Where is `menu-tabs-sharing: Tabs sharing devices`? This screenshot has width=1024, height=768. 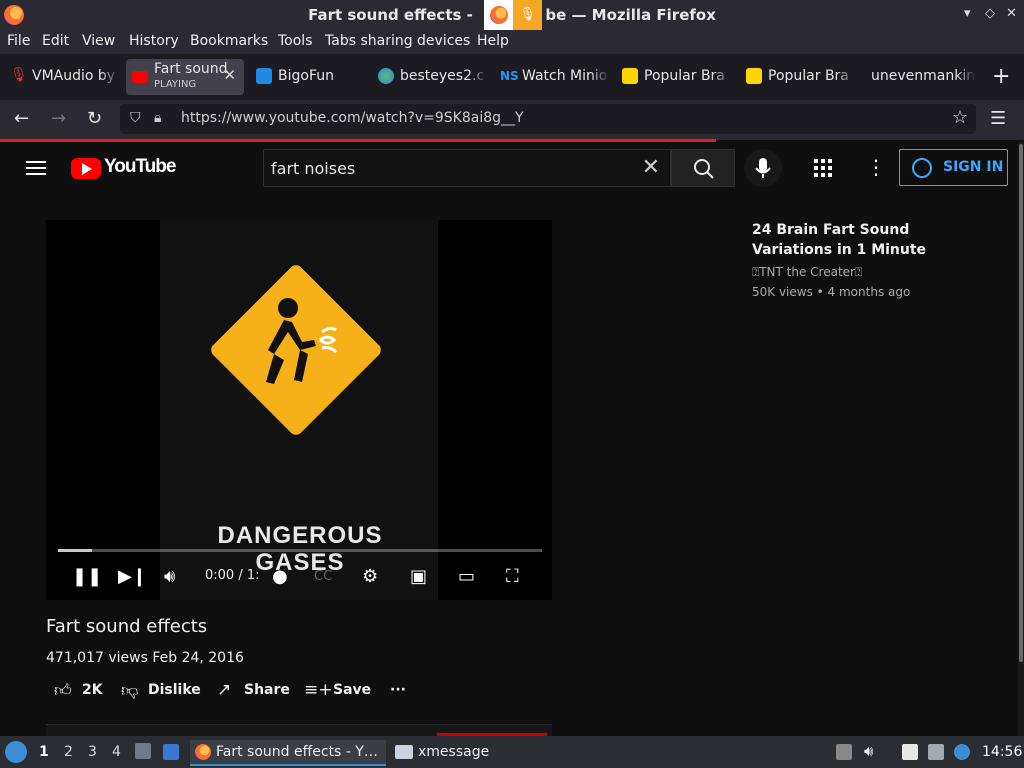 menu-tabs-sharing: Tabs sharing devices is located at coordinates (397, 41).